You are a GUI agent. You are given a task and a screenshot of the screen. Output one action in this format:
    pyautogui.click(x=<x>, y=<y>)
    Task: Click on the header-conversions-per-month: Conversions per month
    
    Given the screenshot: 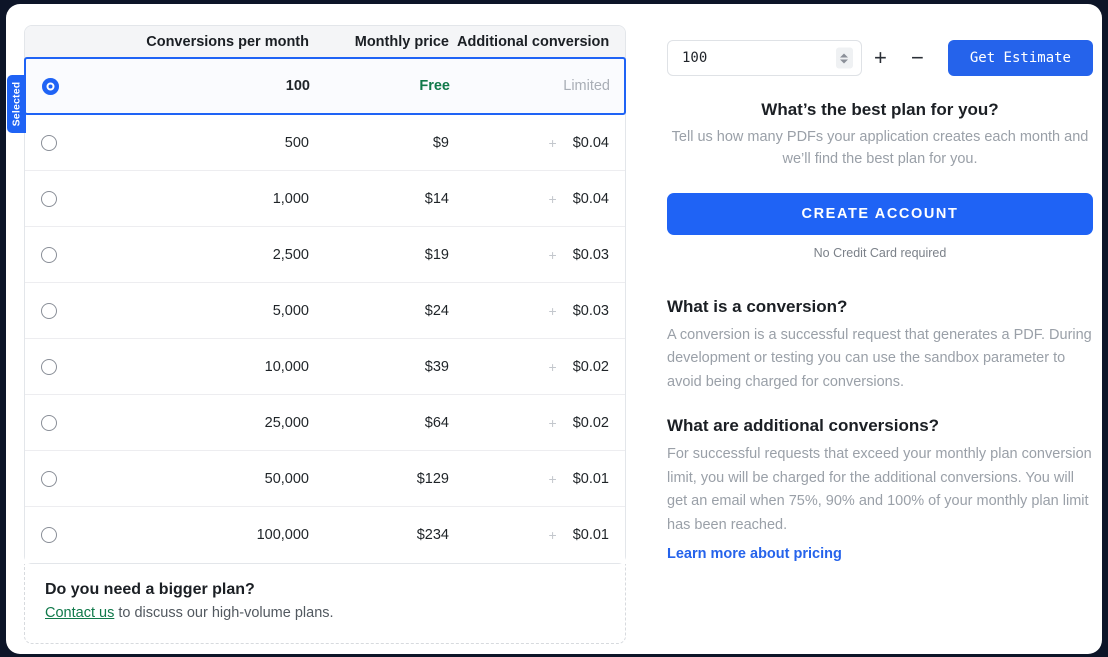 What is the action you would take?
    pyautogui.click(x=227, y=41)
    